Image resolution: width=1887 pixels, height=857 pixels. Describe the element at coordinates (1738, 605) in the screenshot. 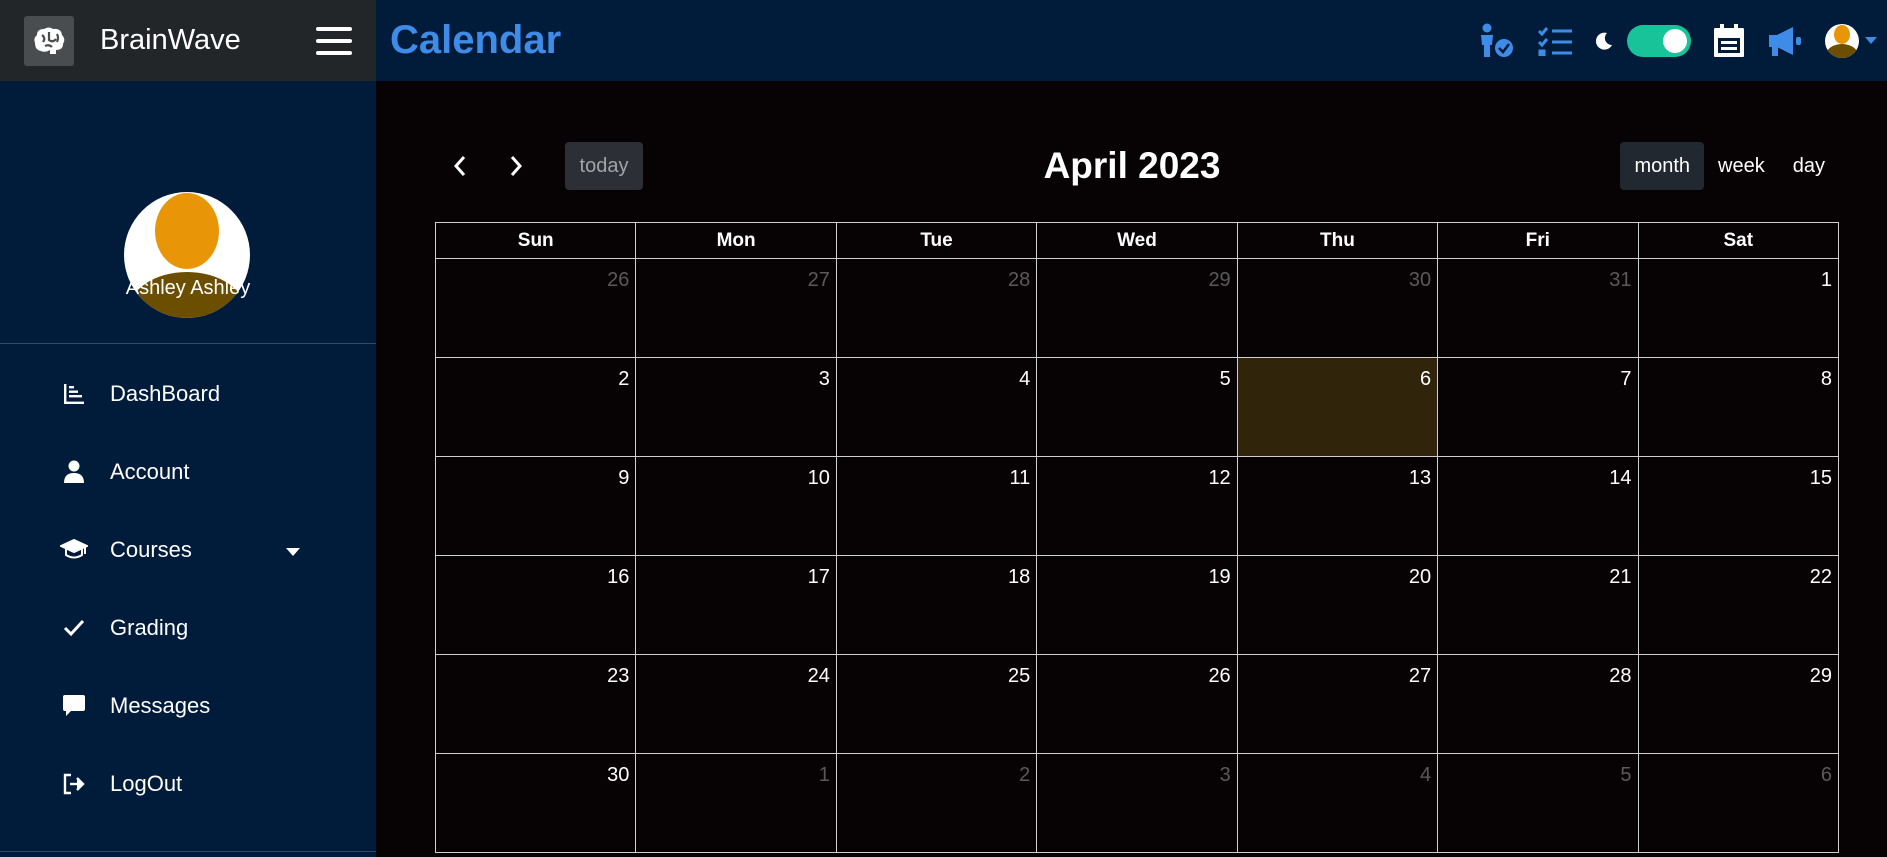

I see `calendar-day-cell: 22` at that location.